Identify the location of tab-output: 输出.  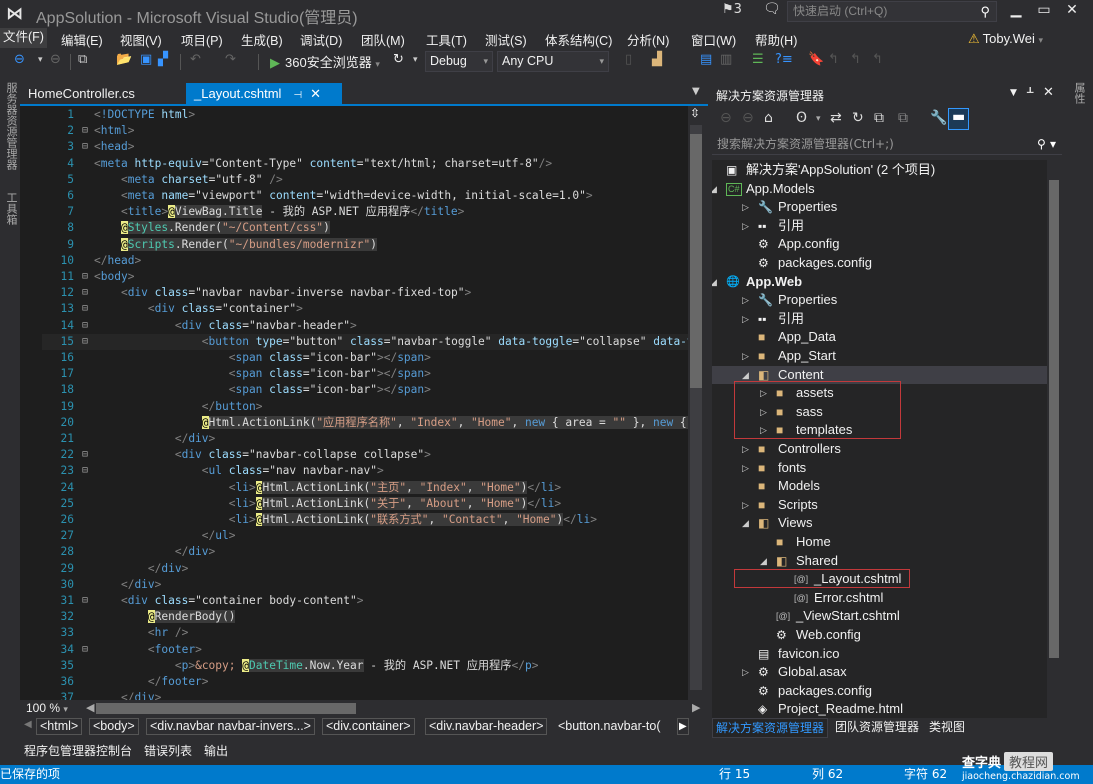
(216, 750).